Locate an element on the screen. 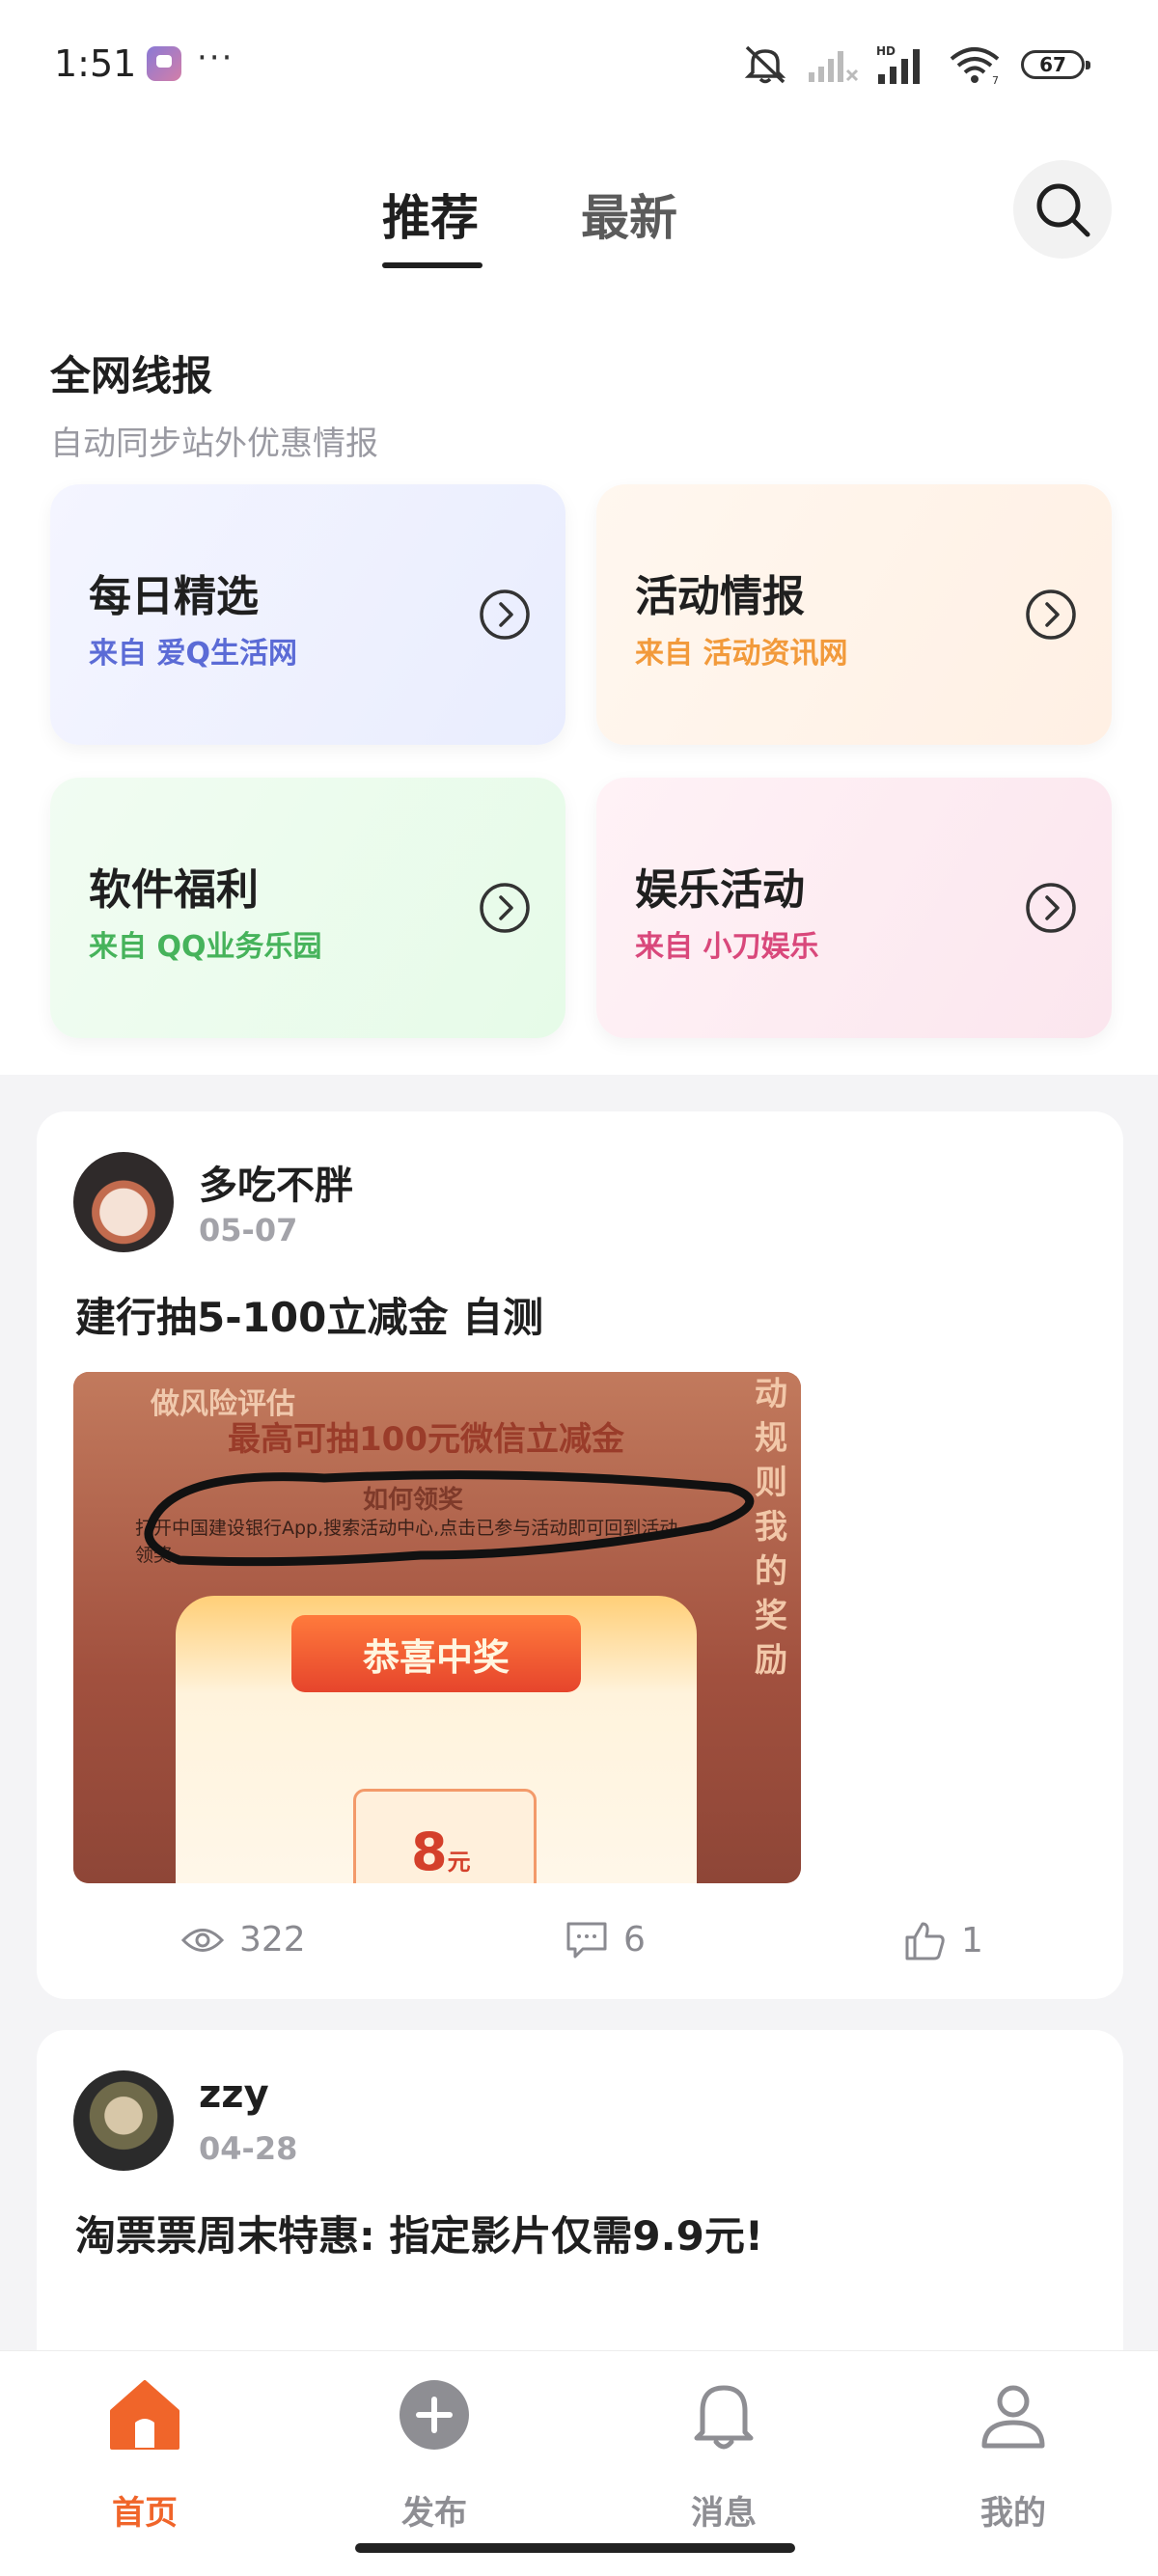  home-icon is located at coordinates (144, 2415).